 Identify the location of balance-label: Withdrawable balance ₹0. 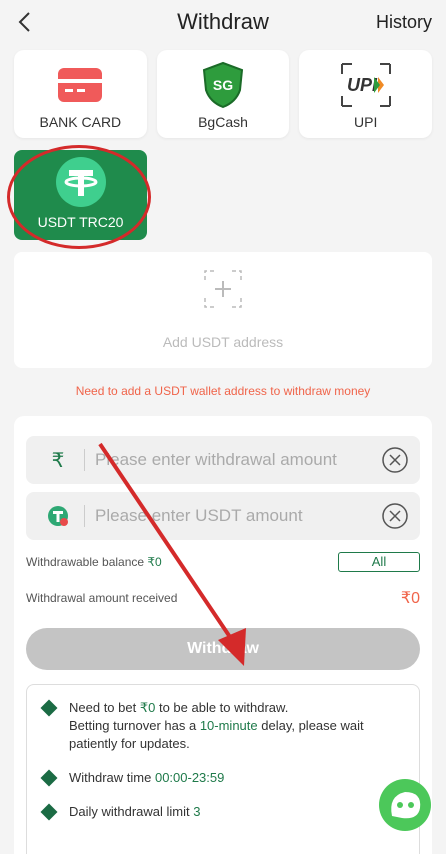
(94, 562).